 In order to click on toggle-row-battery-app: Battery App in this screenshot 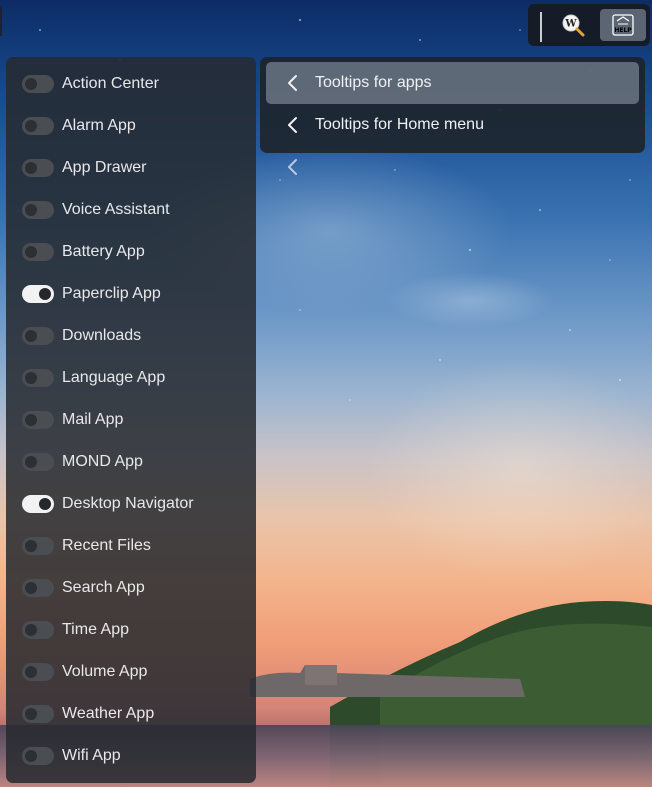, I will do `click(131, 252)`.